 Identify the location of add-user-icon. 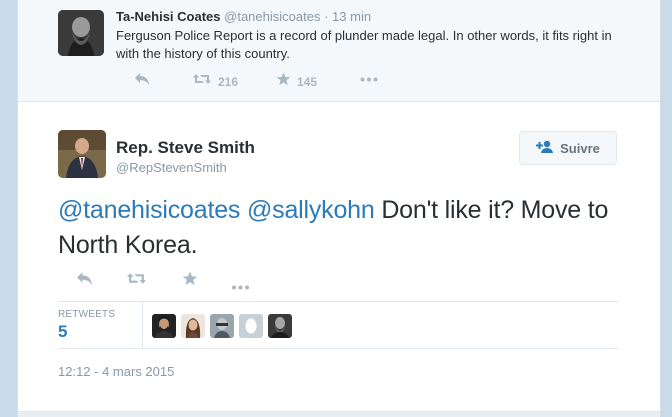
(545, 148).